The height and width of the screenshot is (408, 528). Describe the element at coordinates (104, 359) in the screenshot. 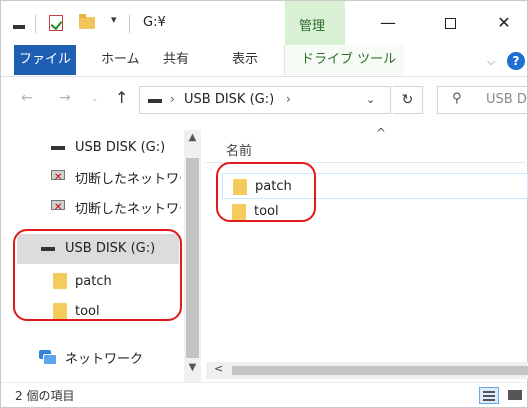

I see `nav-item-label: ネットワーク` at that location.